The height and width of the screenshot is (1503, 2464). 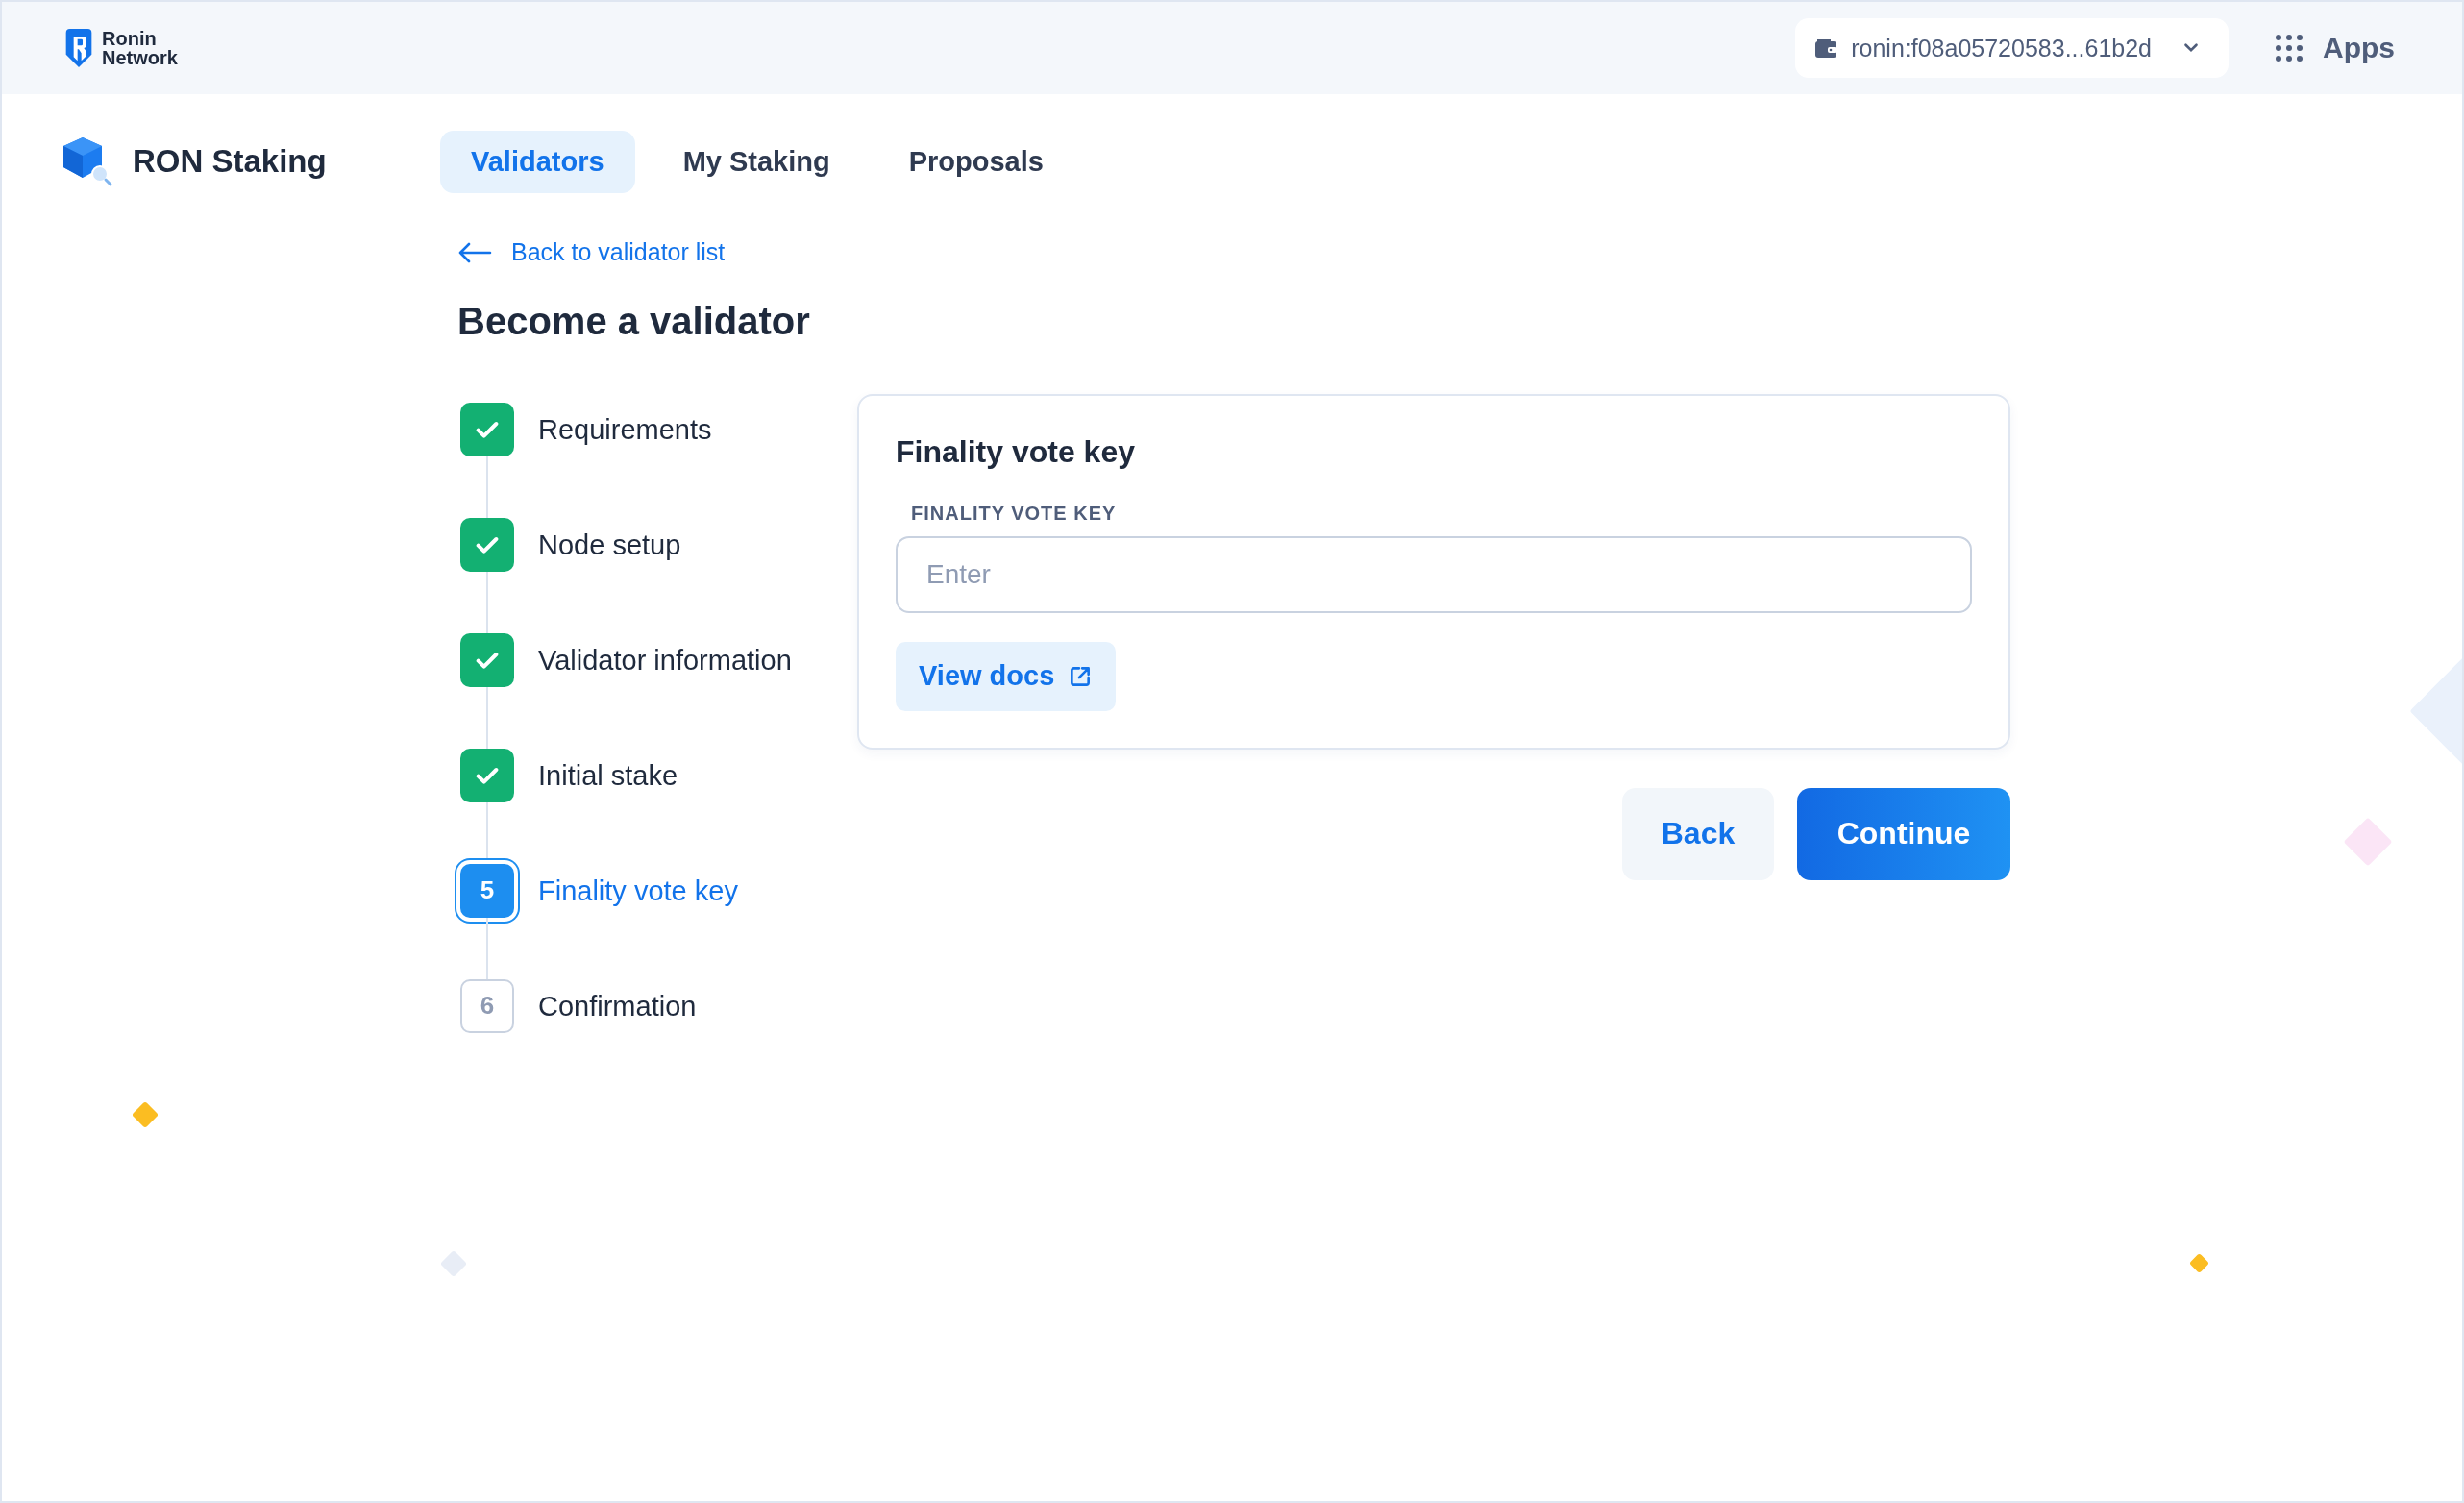 What do you see at coordinates (87, 161) in the screenshot?
I see `cube-search-icon` at bounding box center [87, 161].